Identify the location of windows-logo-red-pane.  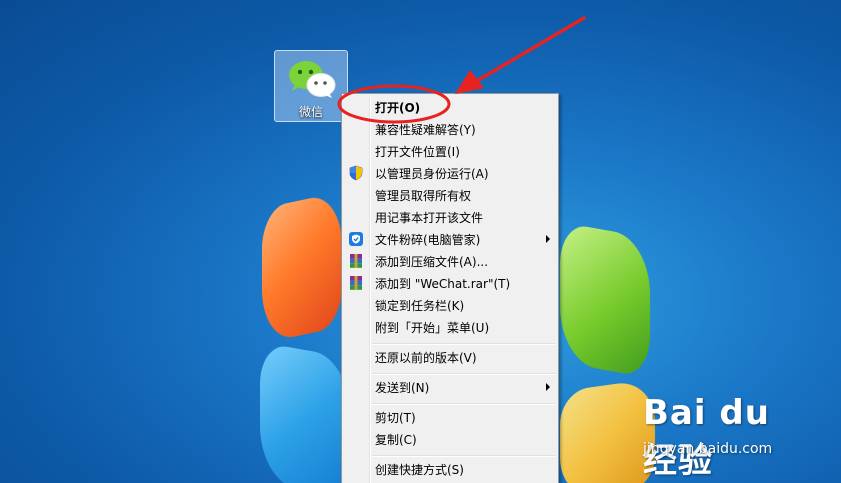
(302, 267).